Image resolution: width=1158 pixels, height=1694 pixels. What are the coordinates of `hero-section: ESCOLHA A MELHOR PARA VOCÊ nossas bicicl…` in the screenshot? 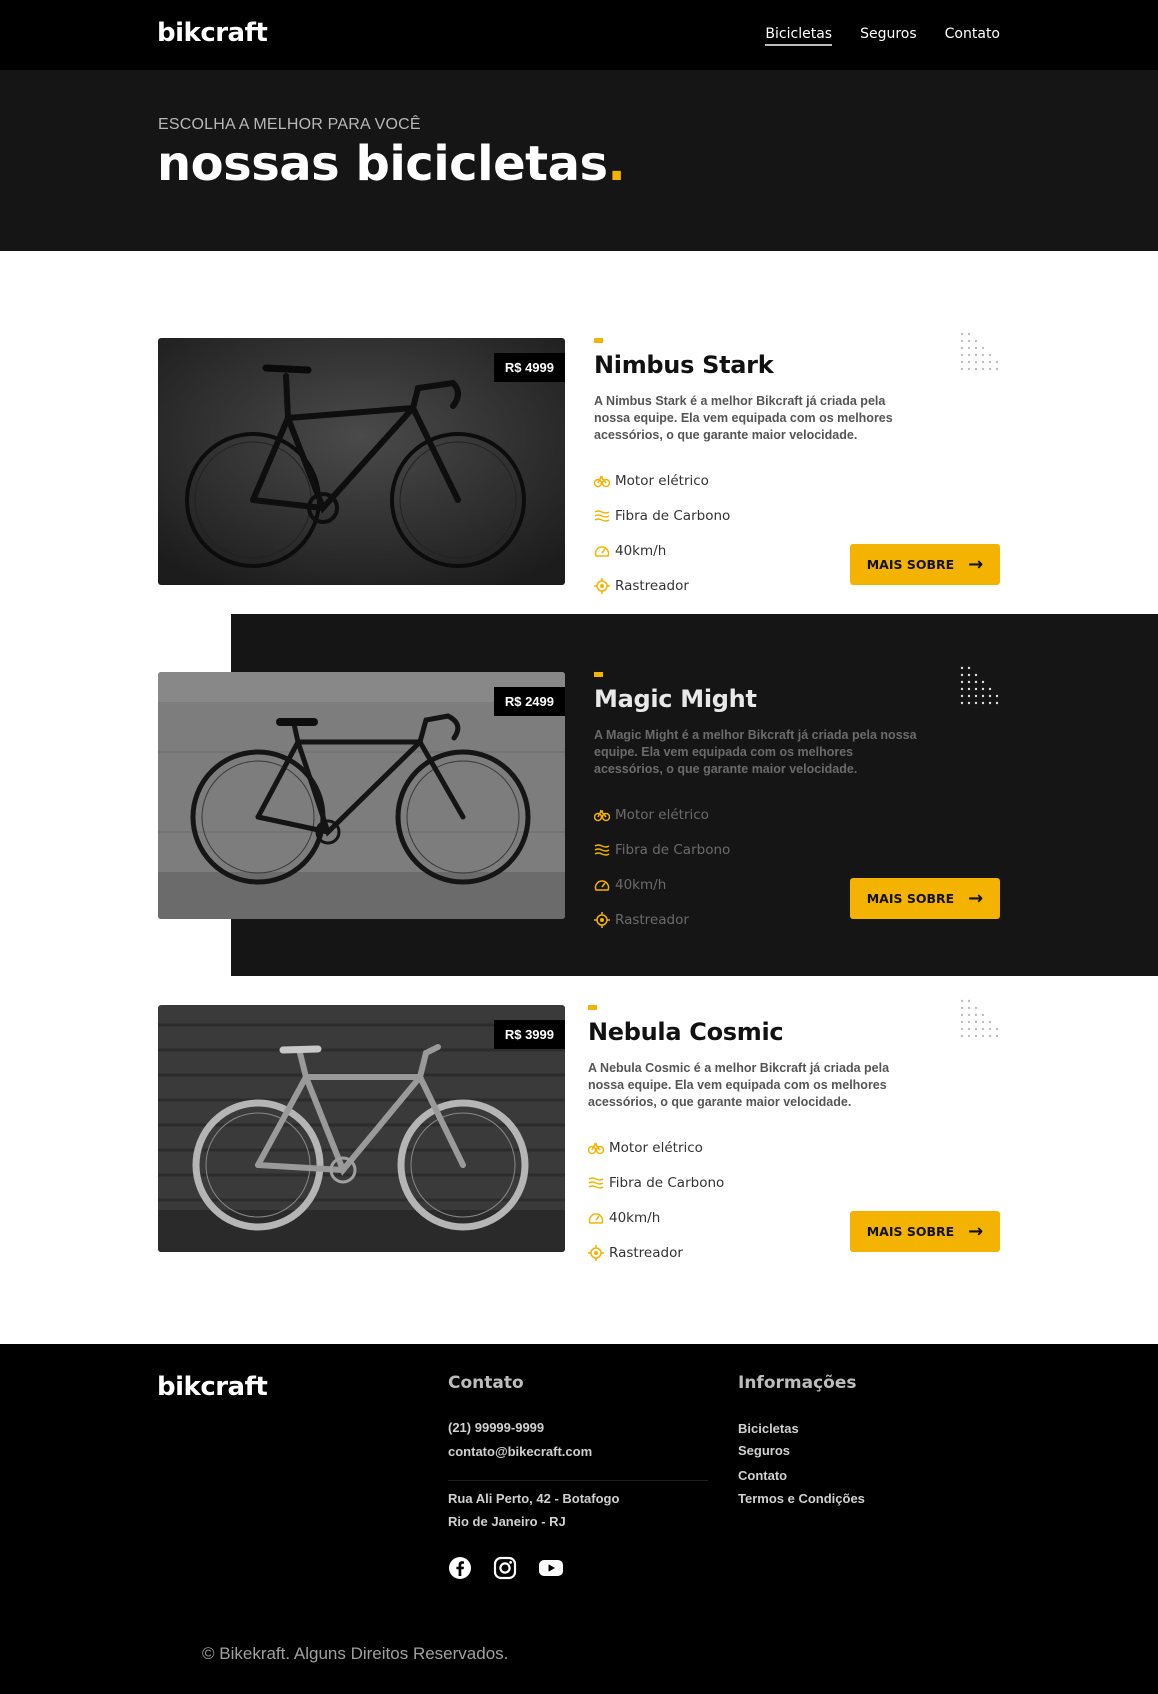 It's located at (579, 160).